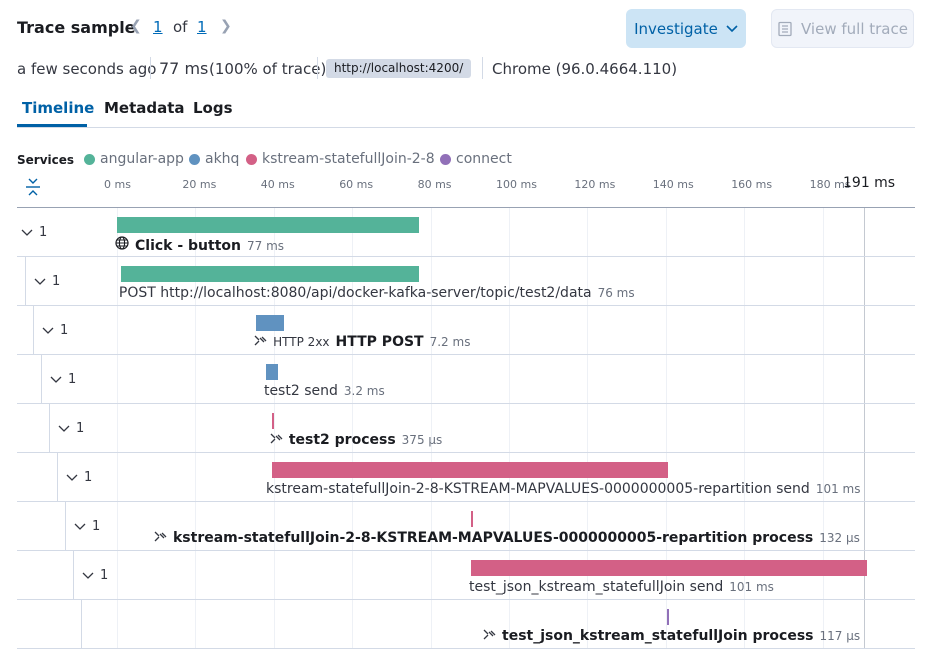 This screenshot has height=664, width=941. Describe the element at coordinates (199, 184) in the screenshot. I see `axis-tick-label: 20 ms` at that location.